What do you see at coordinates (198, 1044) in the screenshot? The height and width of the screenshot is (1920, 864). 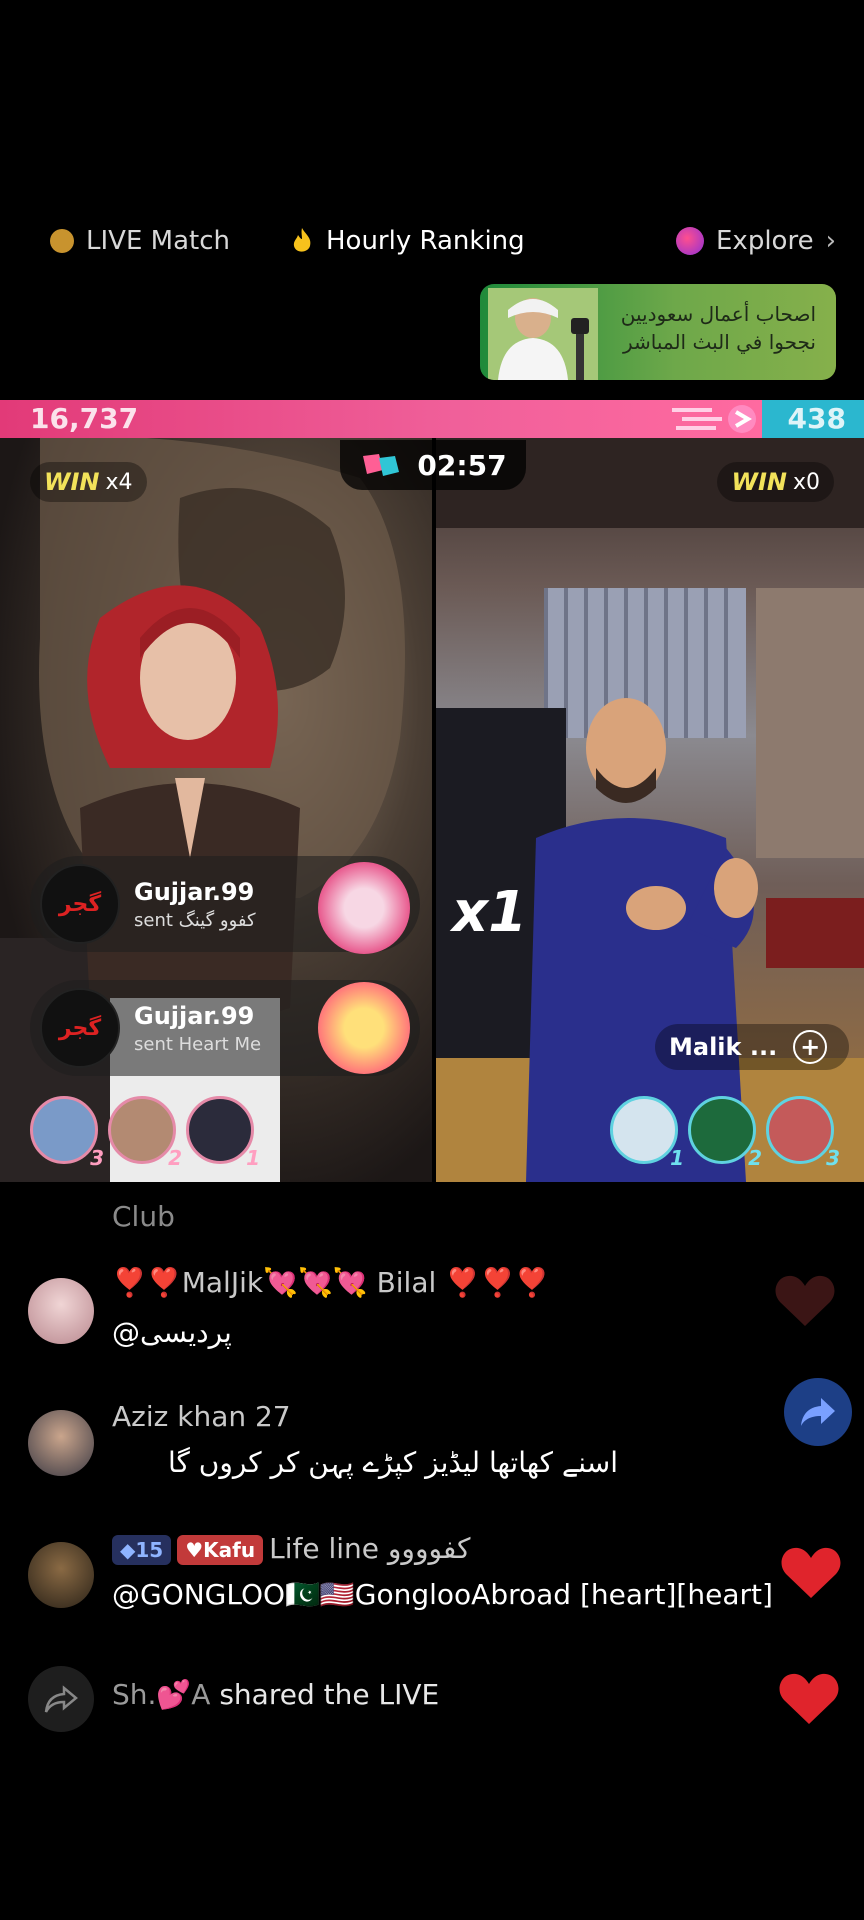 I see `gift-description: sent Heart Me` at bounding box center [198, 1044].